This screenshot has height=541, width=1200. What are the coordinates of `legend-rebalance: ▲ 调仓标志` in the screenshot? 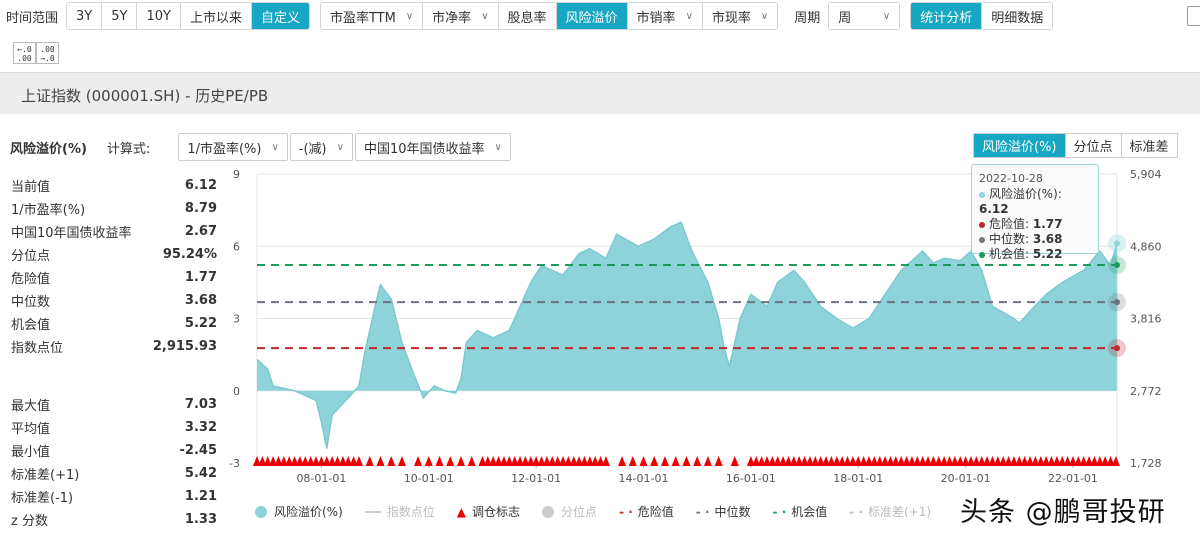 It's located at (488, 511).